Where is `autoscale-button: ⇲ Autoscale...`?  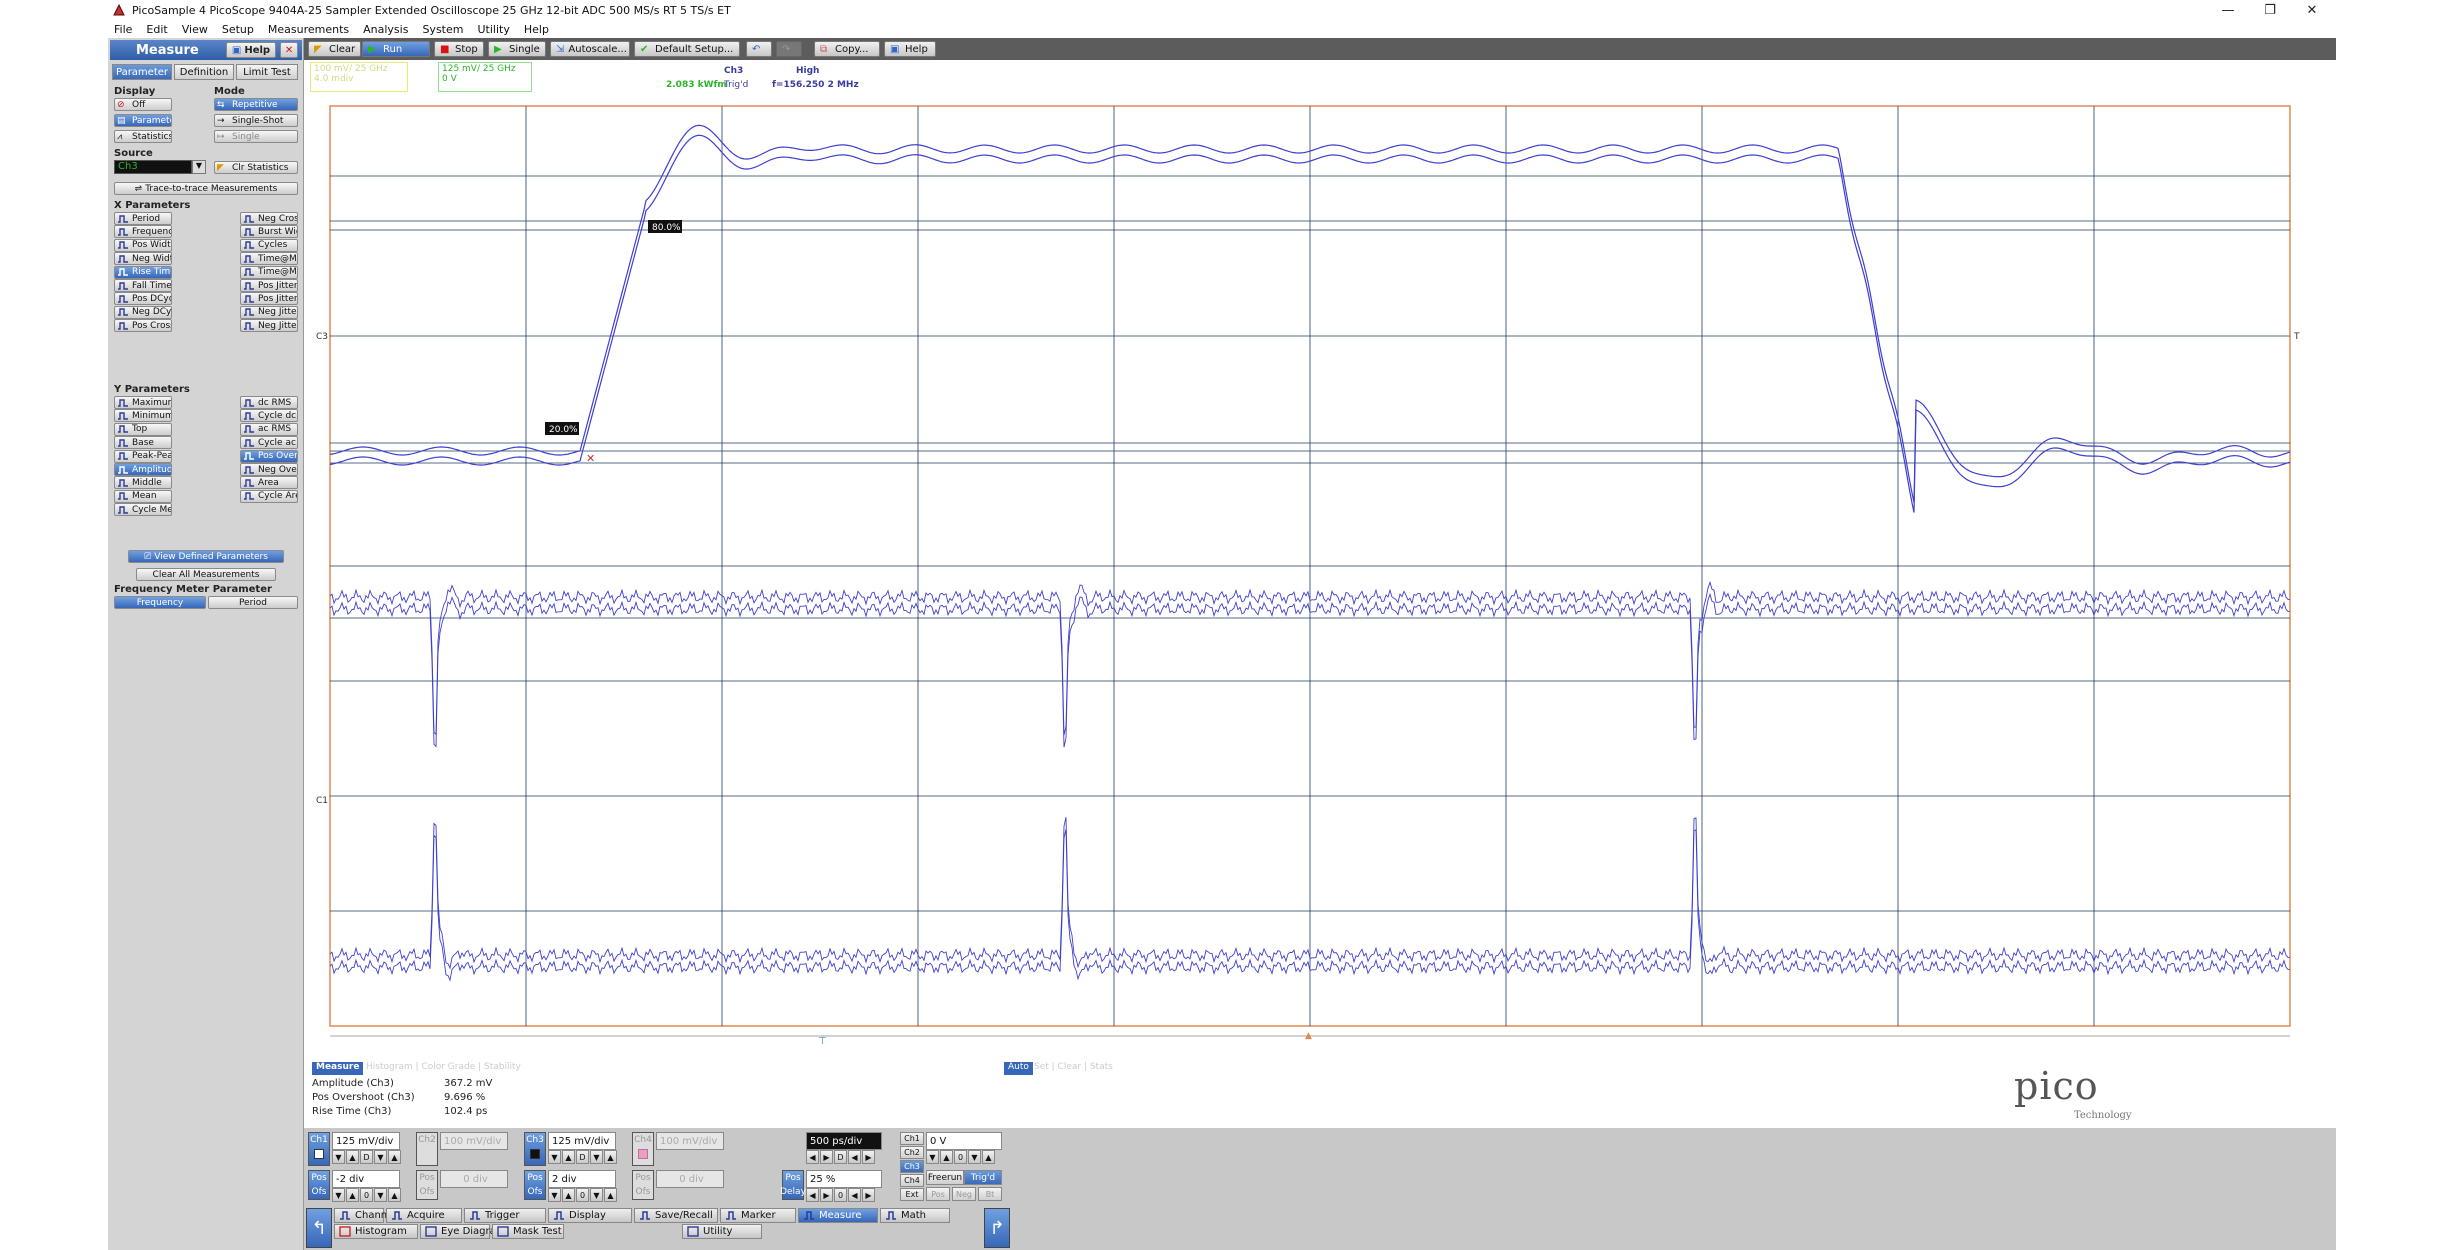
autoscale-button: ⇲ Autoscale... is located at coordinates (590, 49).